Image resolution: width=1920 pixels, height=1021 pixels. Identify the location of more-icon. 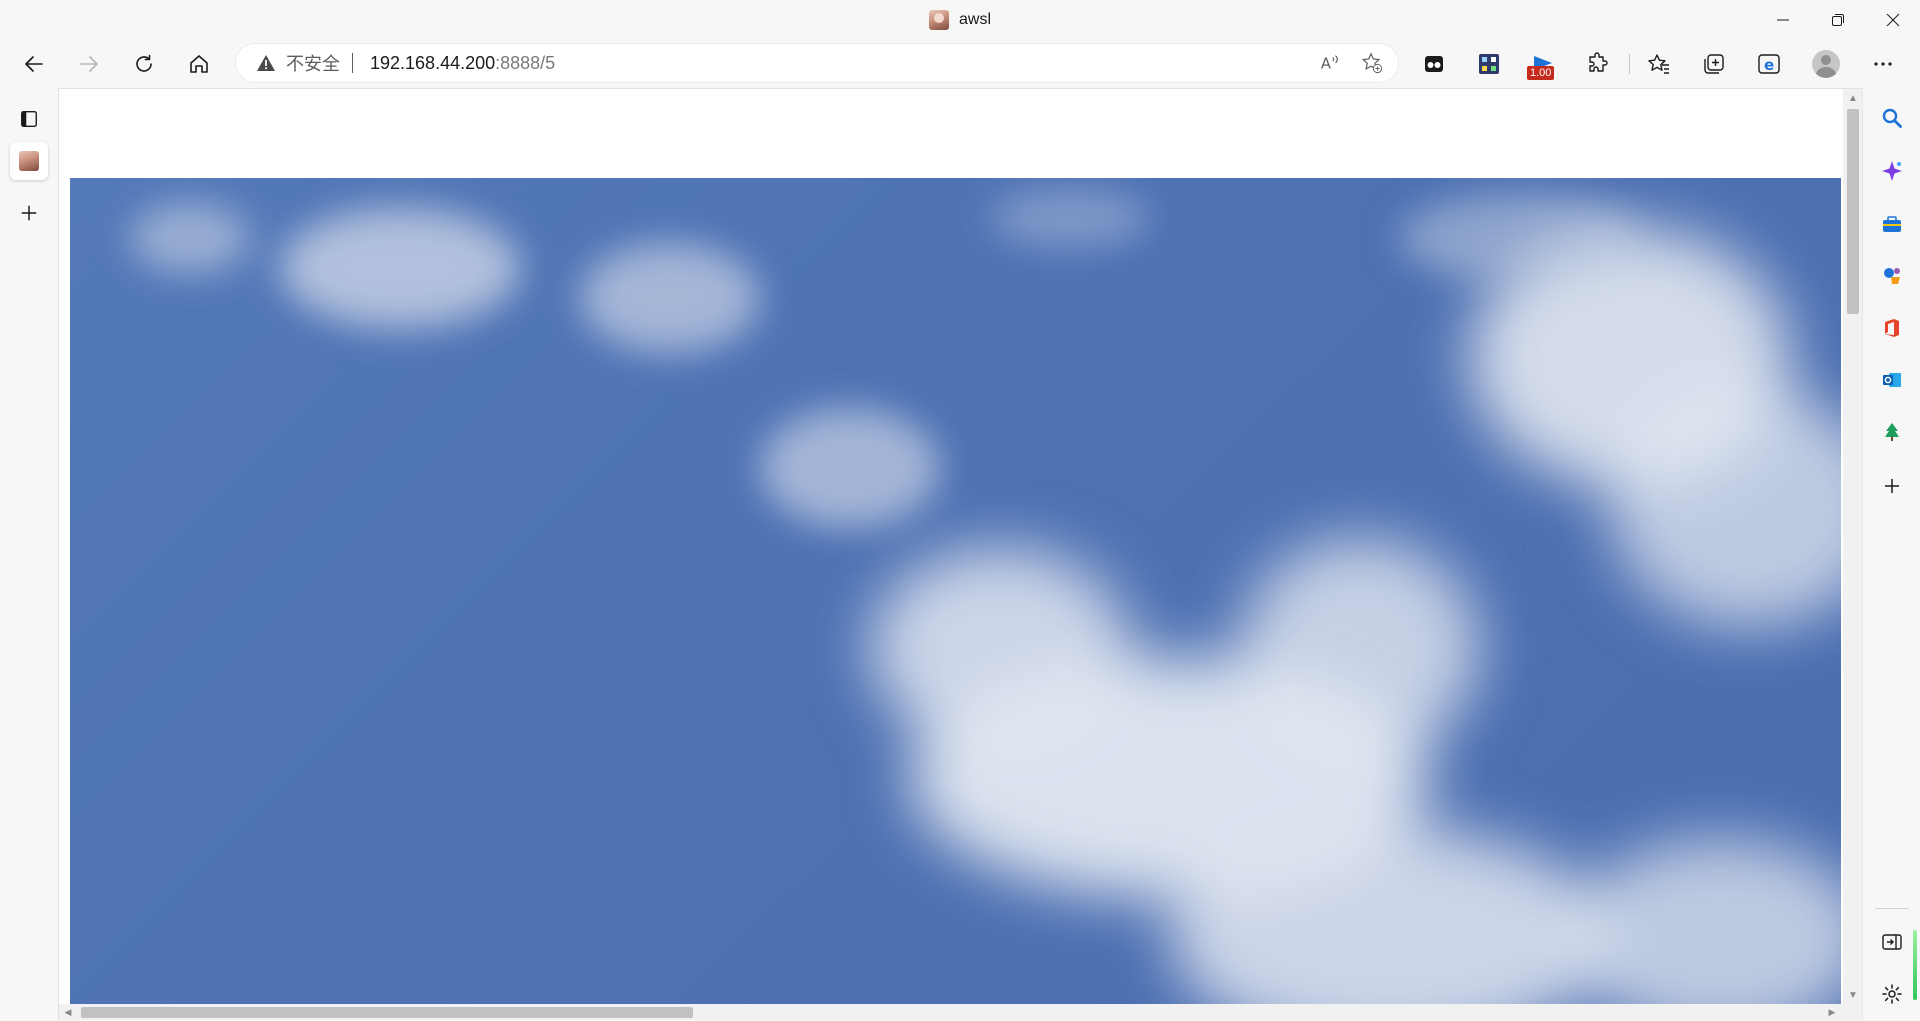
(1883, 64).